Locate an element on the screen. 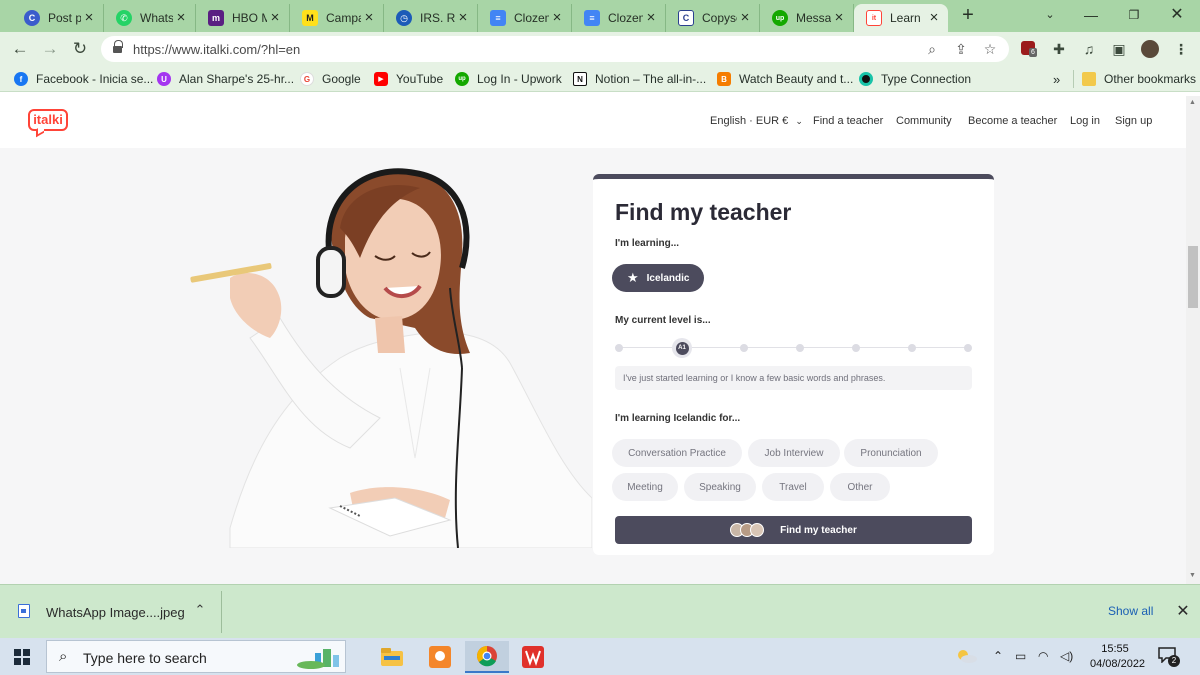 The height and width of the screenshot is (675, 1200). nav-login: Log in is located at coordinates (1085, 121).